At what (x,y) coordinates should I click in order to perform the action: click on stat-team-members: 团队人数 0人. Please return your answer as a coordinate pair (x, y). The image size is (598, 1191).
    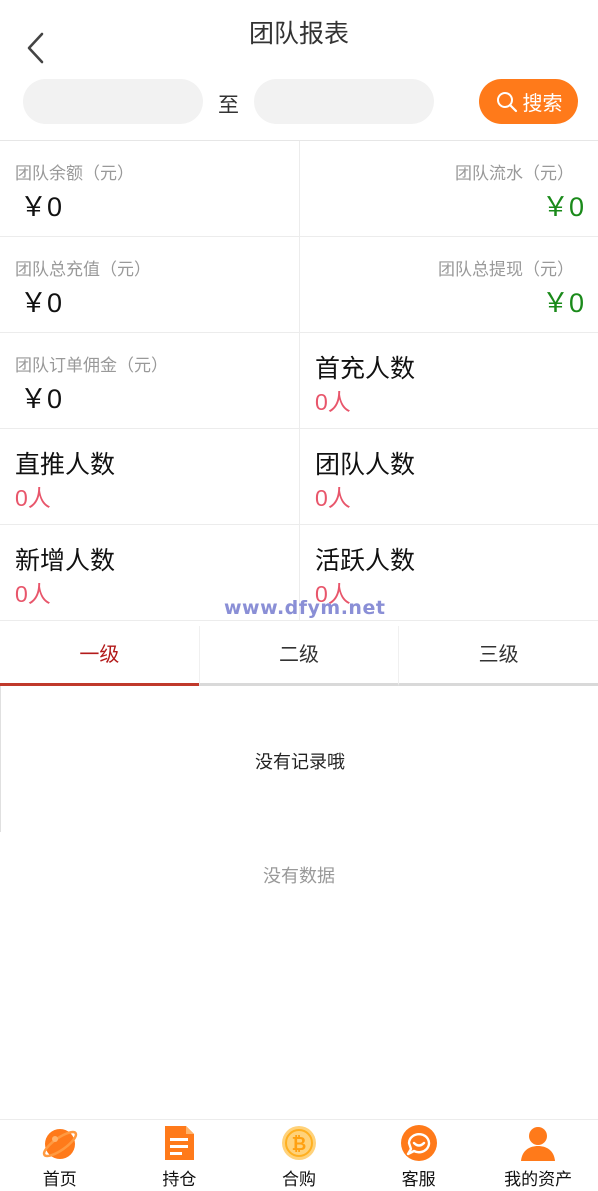
    Looking at the image, I should click on (448, 477).